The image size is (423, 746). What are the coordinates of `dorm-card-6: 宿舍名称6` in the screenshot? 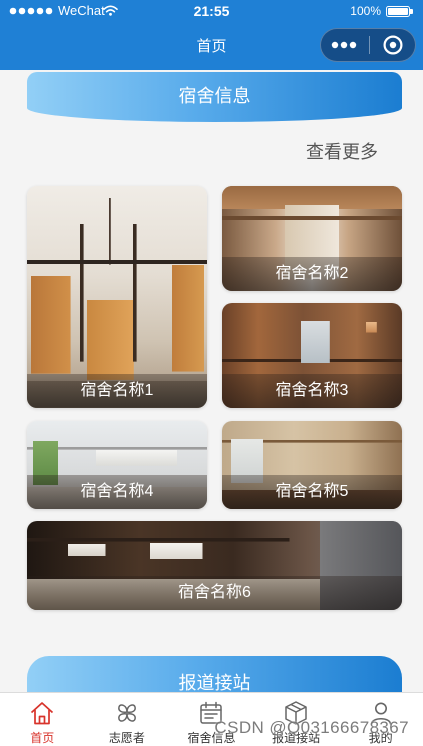 It's located at (214, 565).